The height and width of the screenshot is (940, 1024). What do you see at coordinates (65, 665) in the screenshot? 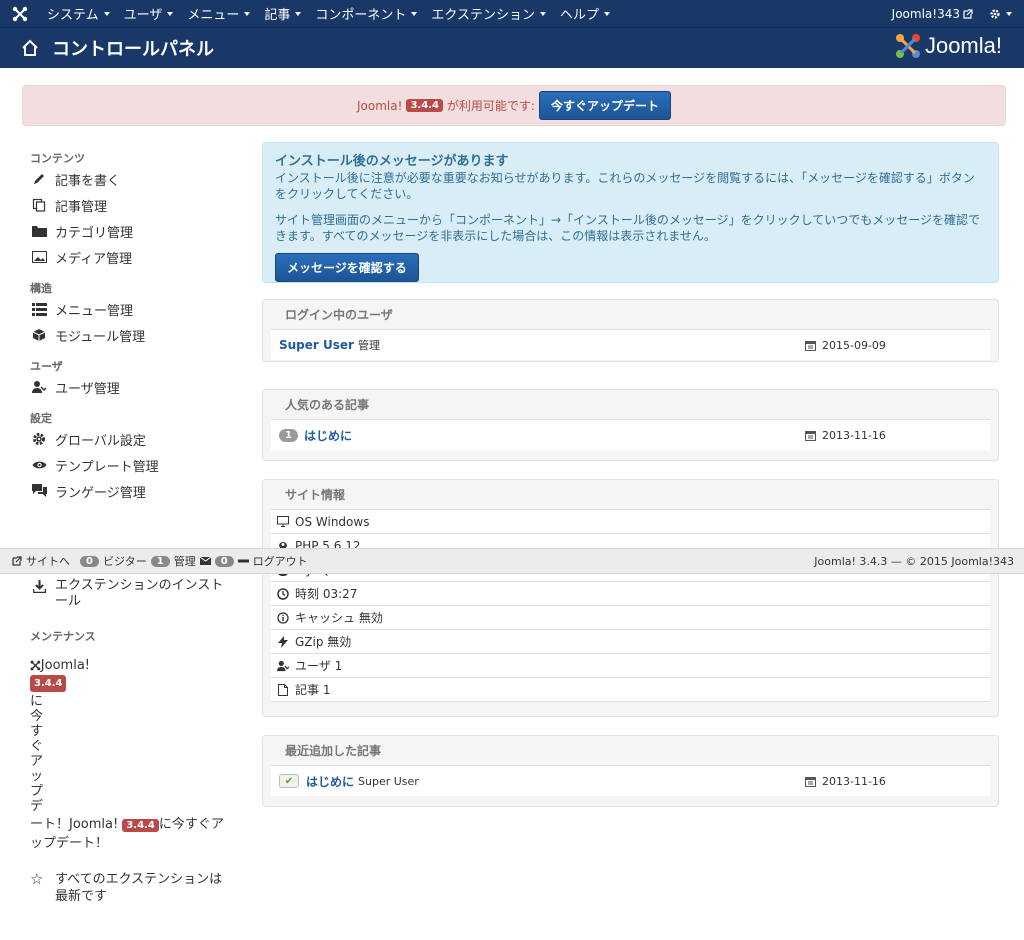
I see `maintenance-prefix: Joomla!` at bounding box center [65, 665].